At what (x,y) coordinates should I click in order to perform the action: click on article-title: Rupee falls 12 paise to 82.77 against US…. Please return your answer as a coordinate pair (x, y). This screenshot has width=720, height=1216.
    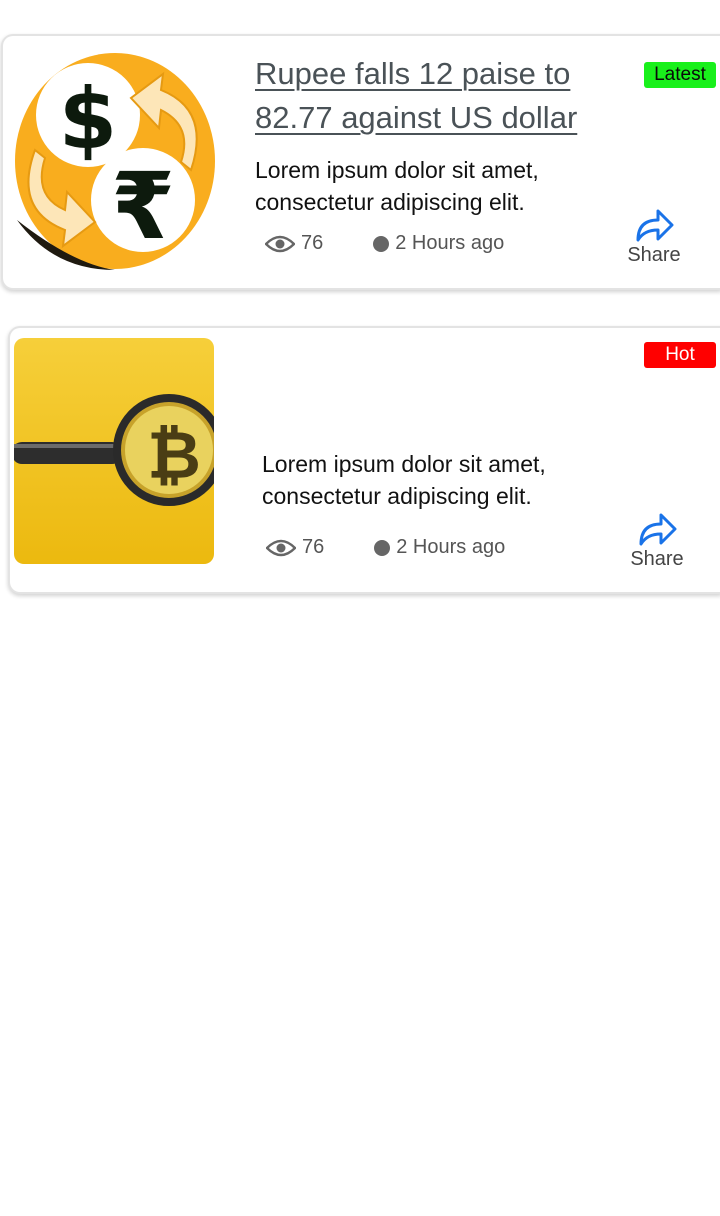
    Looking at the image, I should click on (445, 96).